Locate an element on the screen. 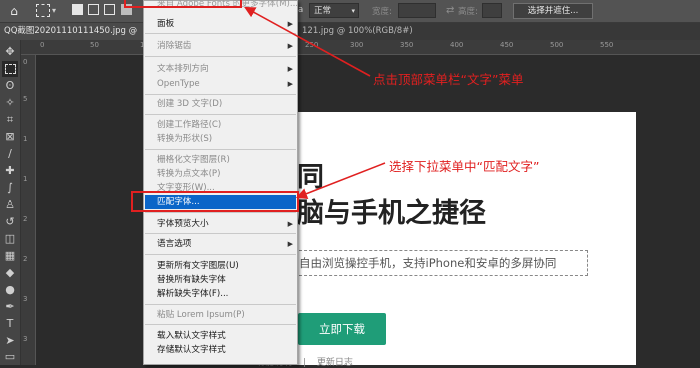 This screenshot has width=700, height=368. annotation-top-note: 点击顶部菜单栏“文字”菜单 is located at coordinates (448, 79).